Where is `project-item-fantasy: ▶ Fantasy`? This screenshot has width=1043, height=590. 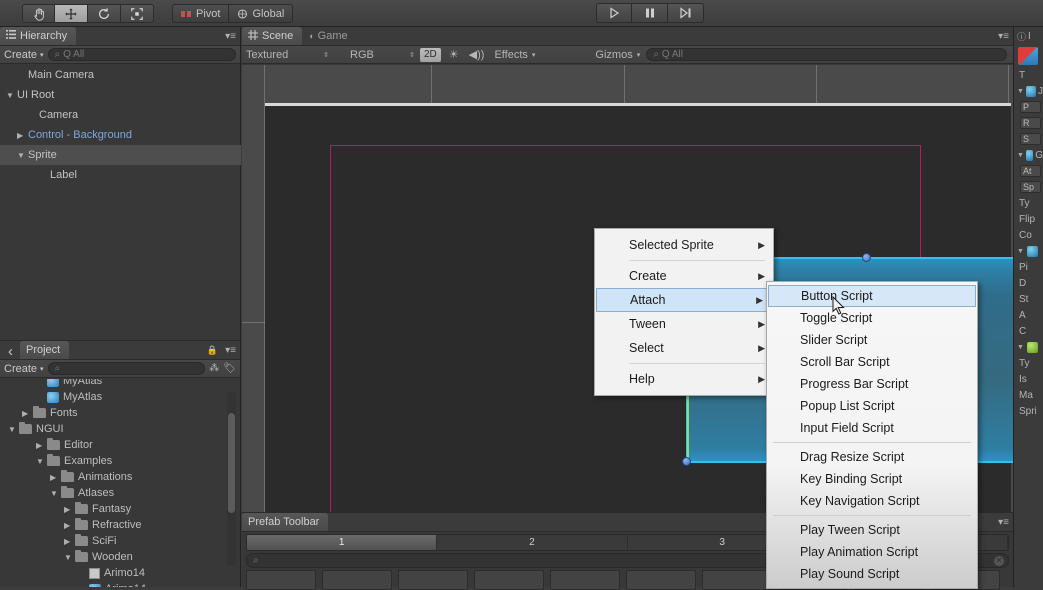 project-item-fantasy: ▶ Fantasy is located at coordinates (120, 509).